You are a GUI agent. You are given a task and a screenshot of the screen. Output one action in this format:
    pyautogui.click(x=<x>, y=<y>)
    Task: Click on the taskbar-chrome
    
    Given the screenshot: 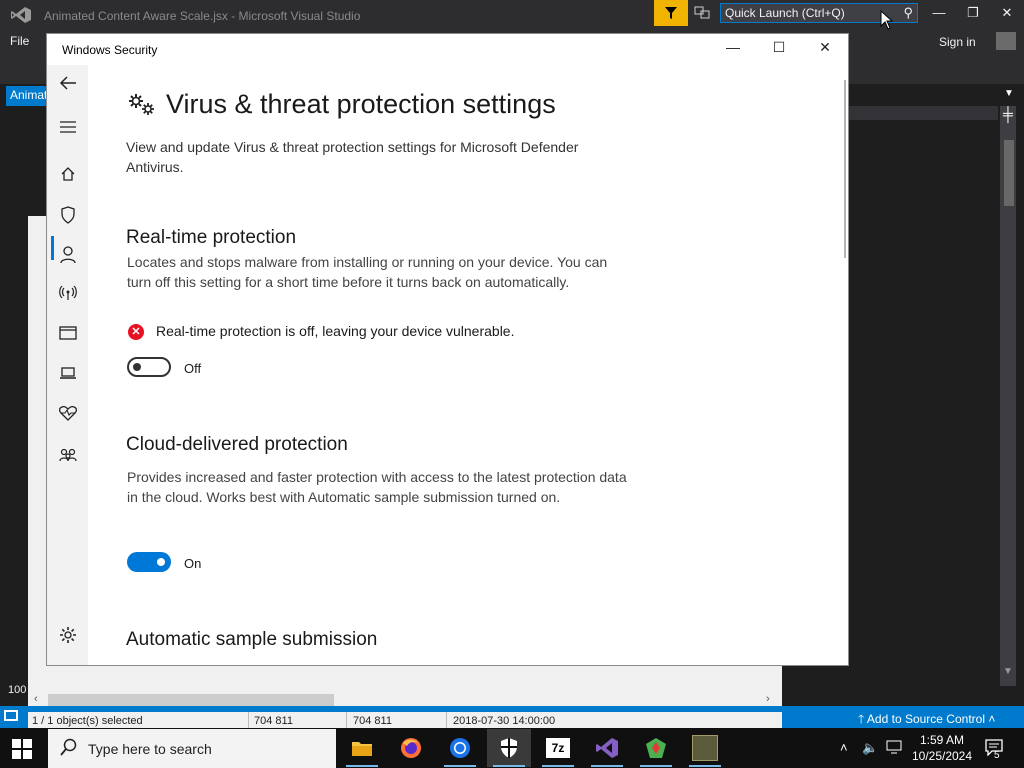 What is the action you would take?
    pyautogui.click(x=460, y=748)
    